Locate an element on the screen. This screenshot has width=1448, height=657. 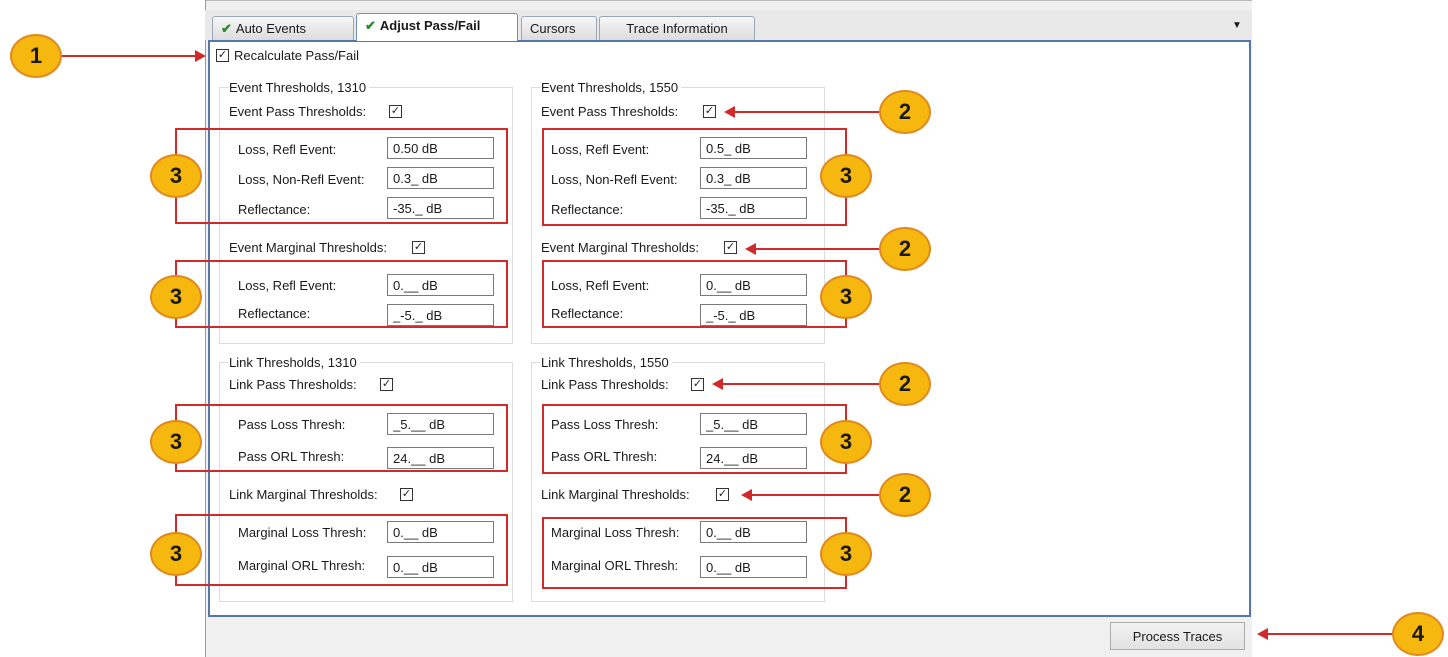
recalculate-label: Recalculate Pass/Fail is located at coordinates (296, 55).